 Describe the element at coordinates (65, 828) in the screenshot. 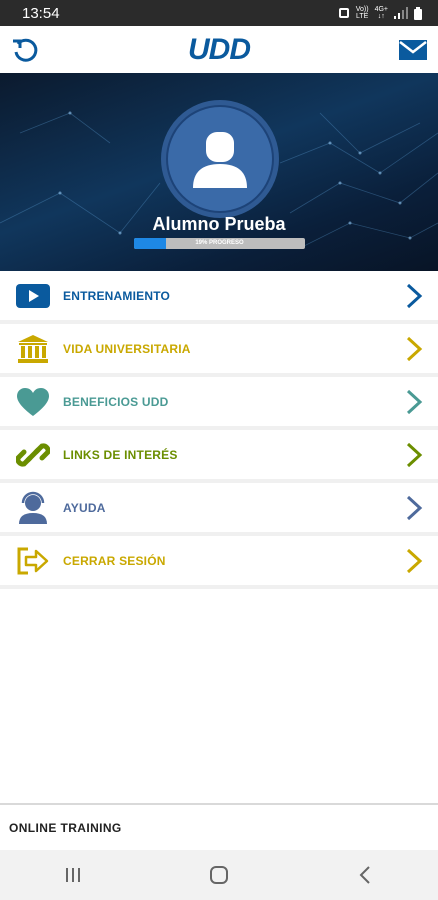

I see `footer-title: ONLINE TRAINING` at that location.